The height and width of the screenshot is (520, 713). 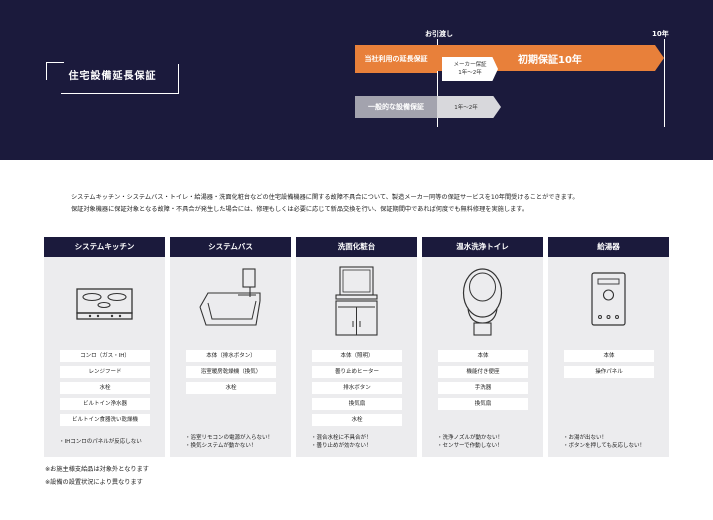 I want to click on footnote: ※お施主様支給品は対象外となります, so click(x=97, y=469).